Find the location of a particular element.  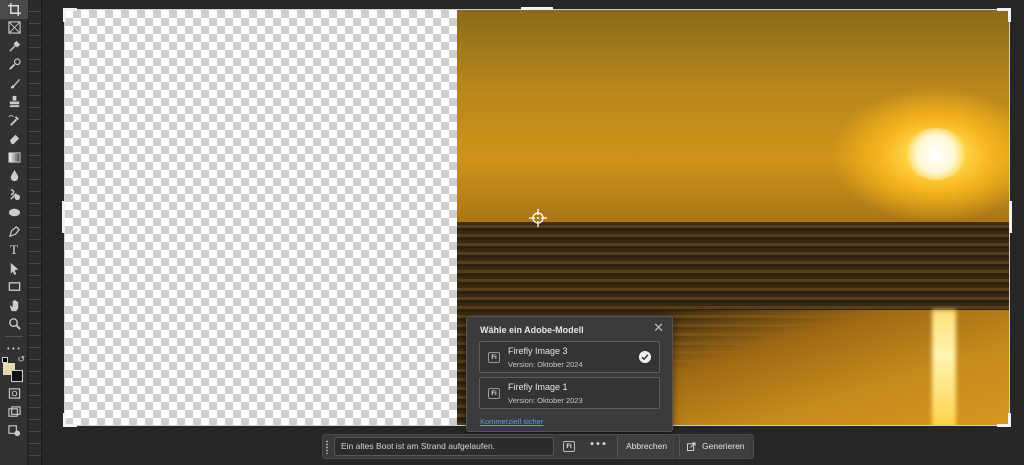

blur-icon is located at coordinates (14, 176).